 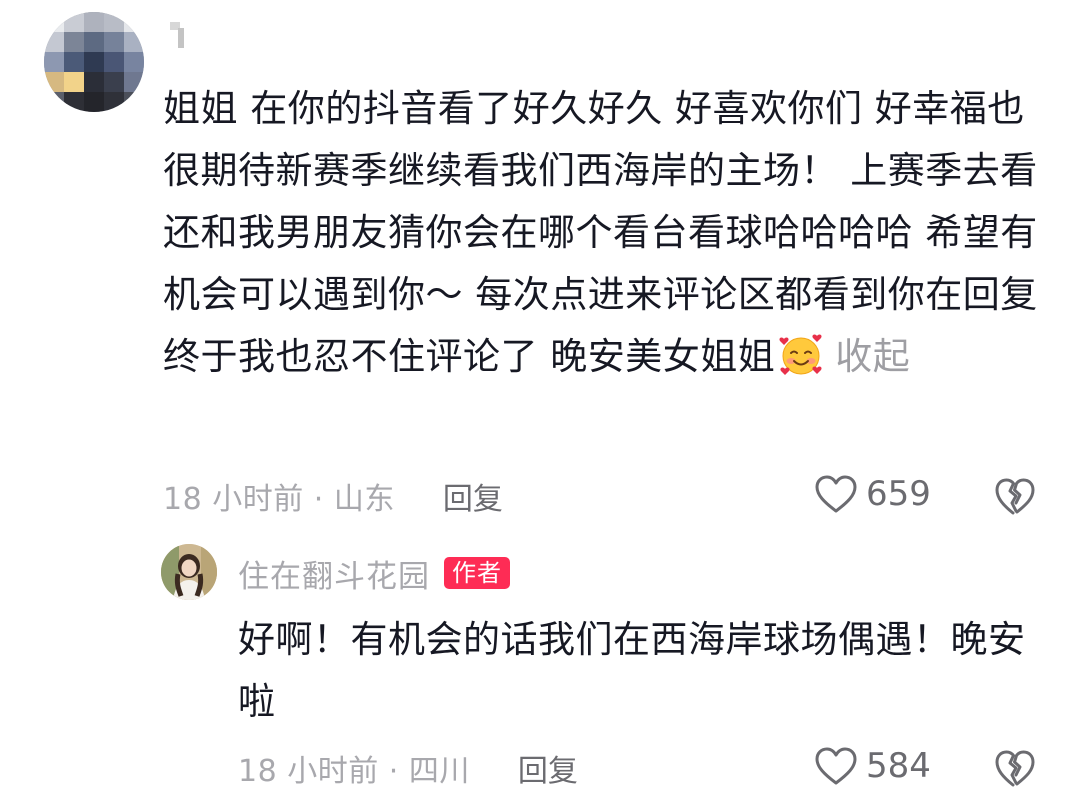 What do you see at coordinates (354, 771) in the screenshot?
I see `reply-time-location: 18 小时前 · 四川` at bounding box center [354, 771].